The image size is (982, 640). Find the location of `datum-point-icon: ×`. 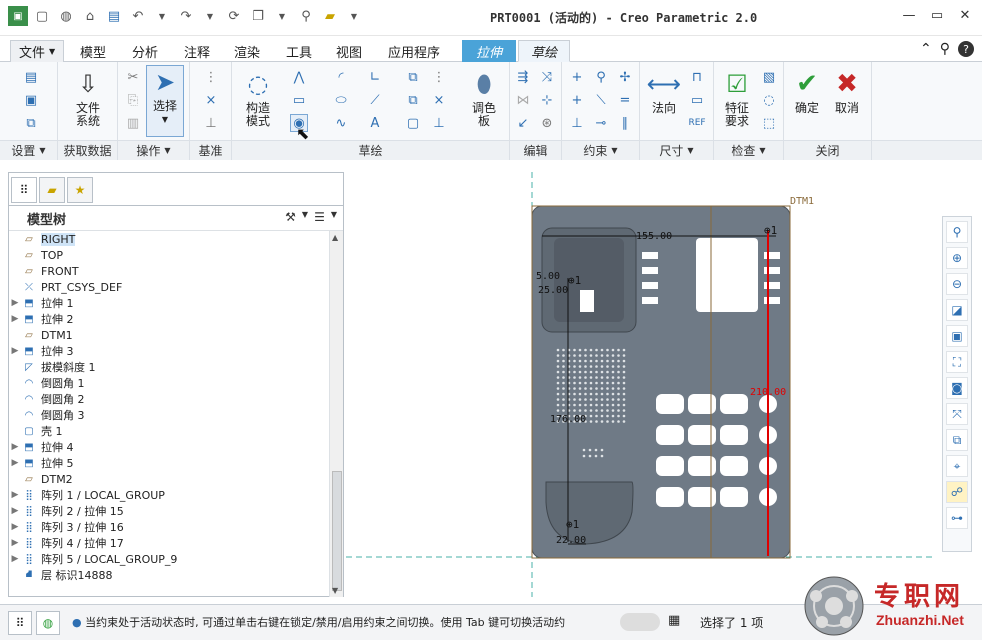

datum-point-icon: × is located at coordinates (211, 100).